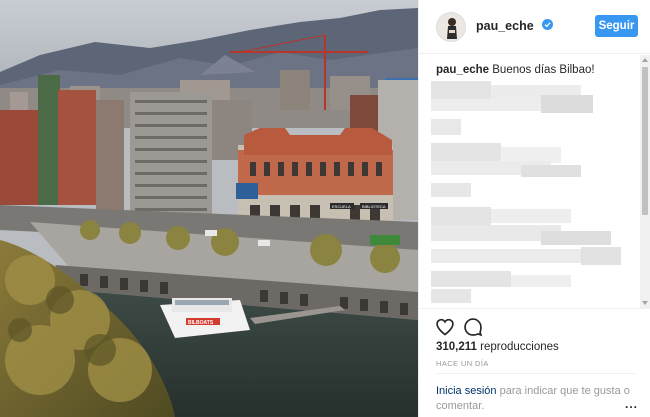  I want to click on comment-icon, so click(473, 327).